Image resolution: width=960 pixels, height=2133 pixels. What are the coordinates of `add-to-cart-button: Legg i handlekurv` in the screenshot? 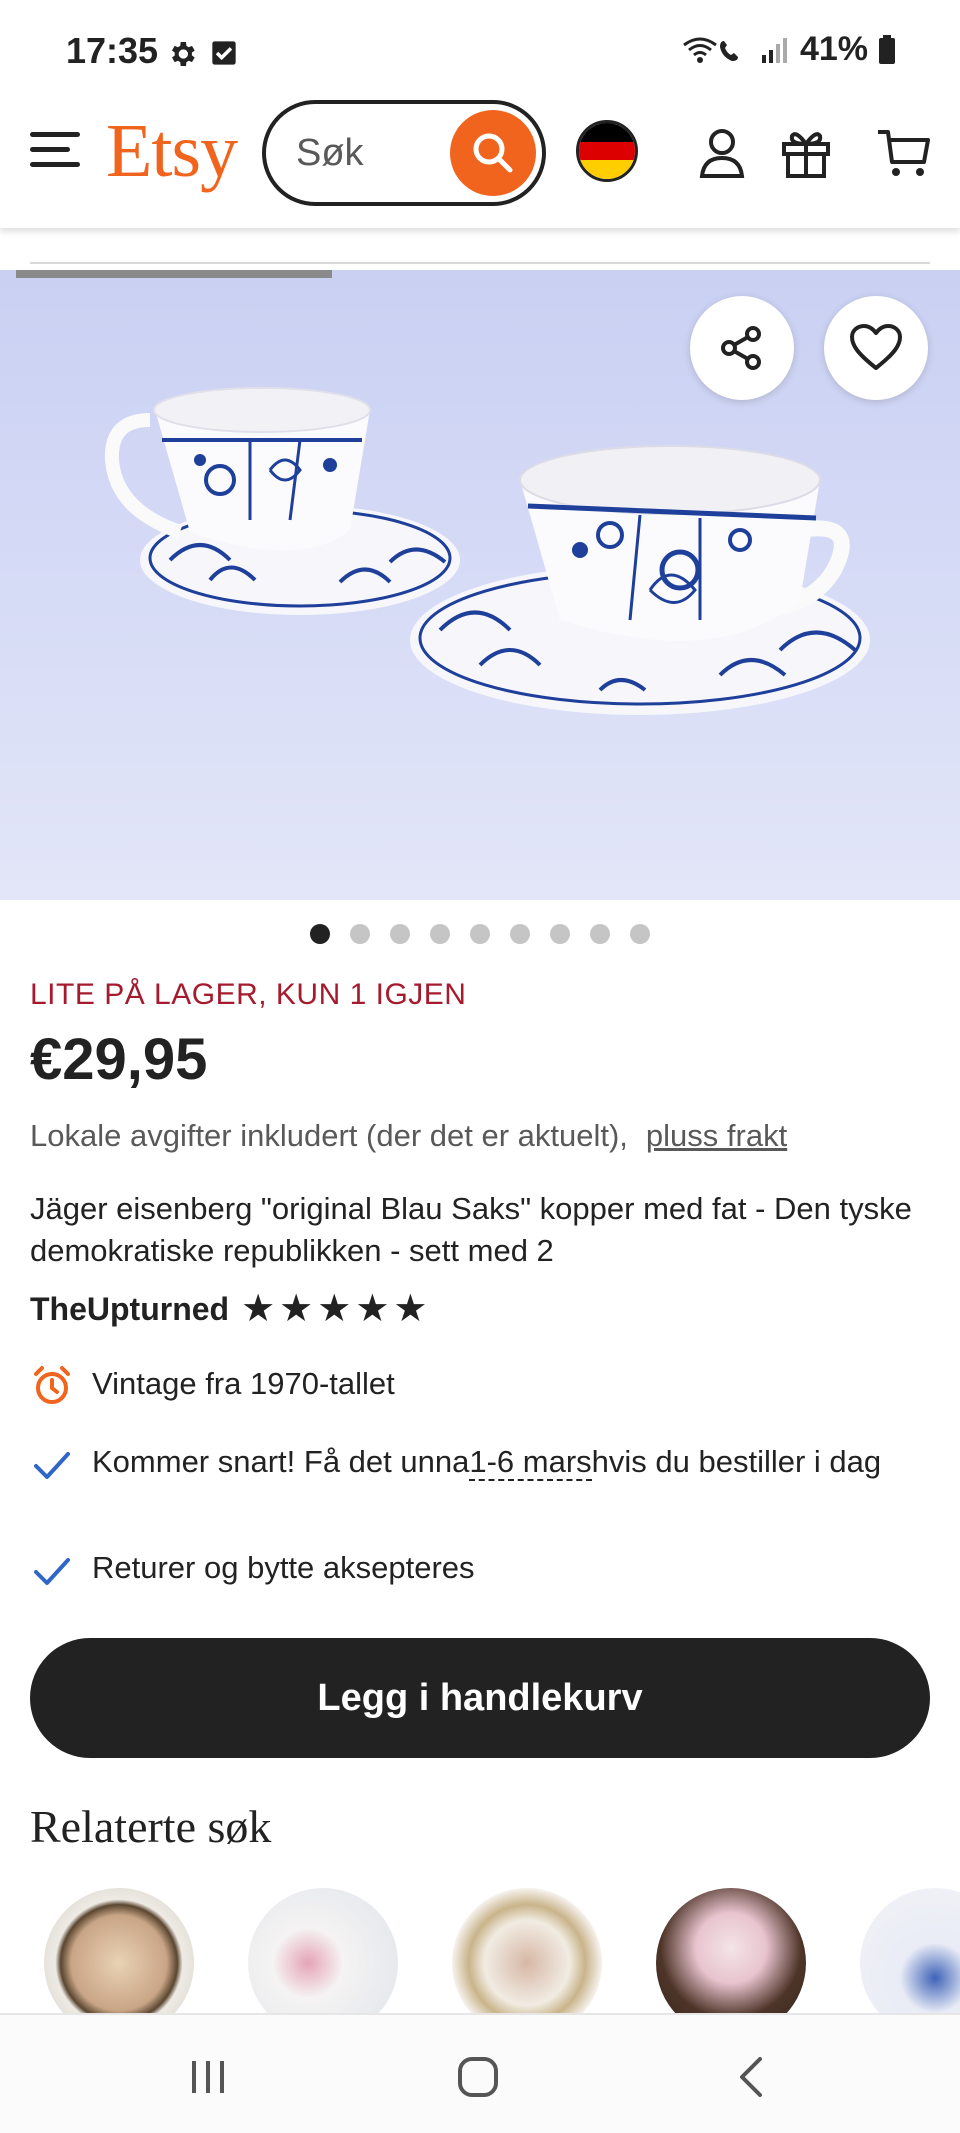 It's located at (480, 1698).